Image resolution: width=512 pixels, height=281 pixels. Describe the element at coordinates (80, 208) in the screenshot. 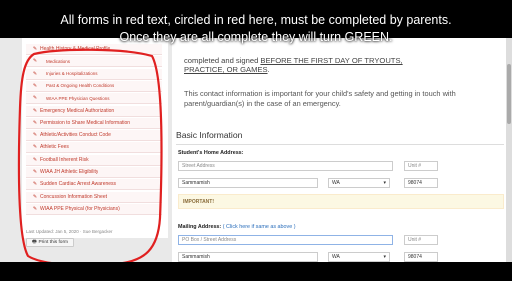

I see `sidebar-form-label: WIAA PPE Physical (for Physicians)` at that location.